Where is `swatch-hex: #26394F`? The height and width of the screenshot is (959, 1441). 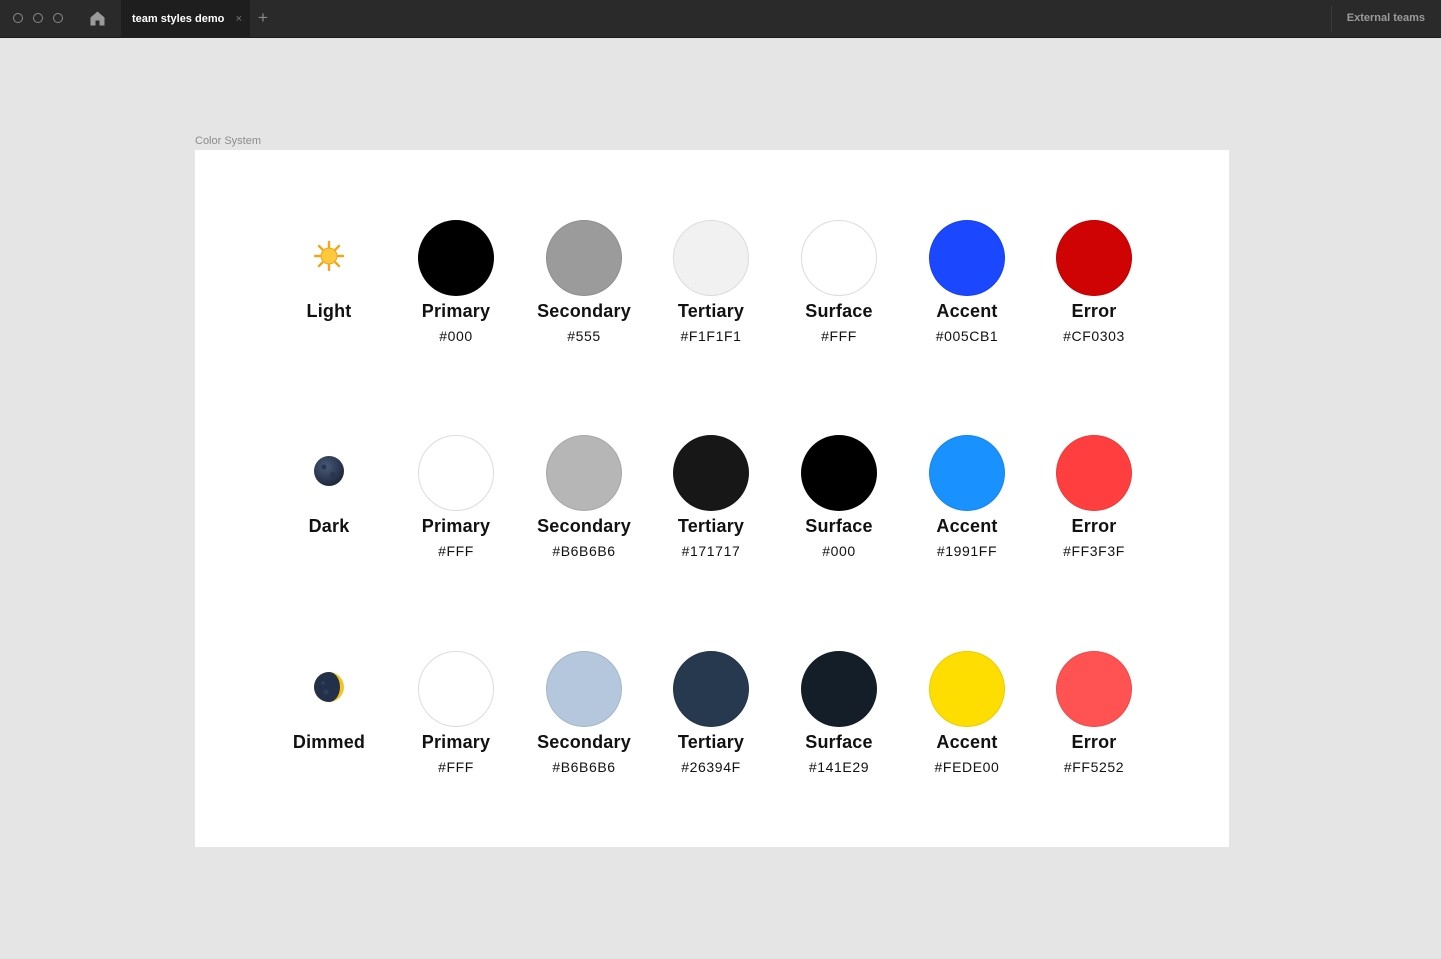
swatch-hex: #26394F is located at coordinates (711, 767).